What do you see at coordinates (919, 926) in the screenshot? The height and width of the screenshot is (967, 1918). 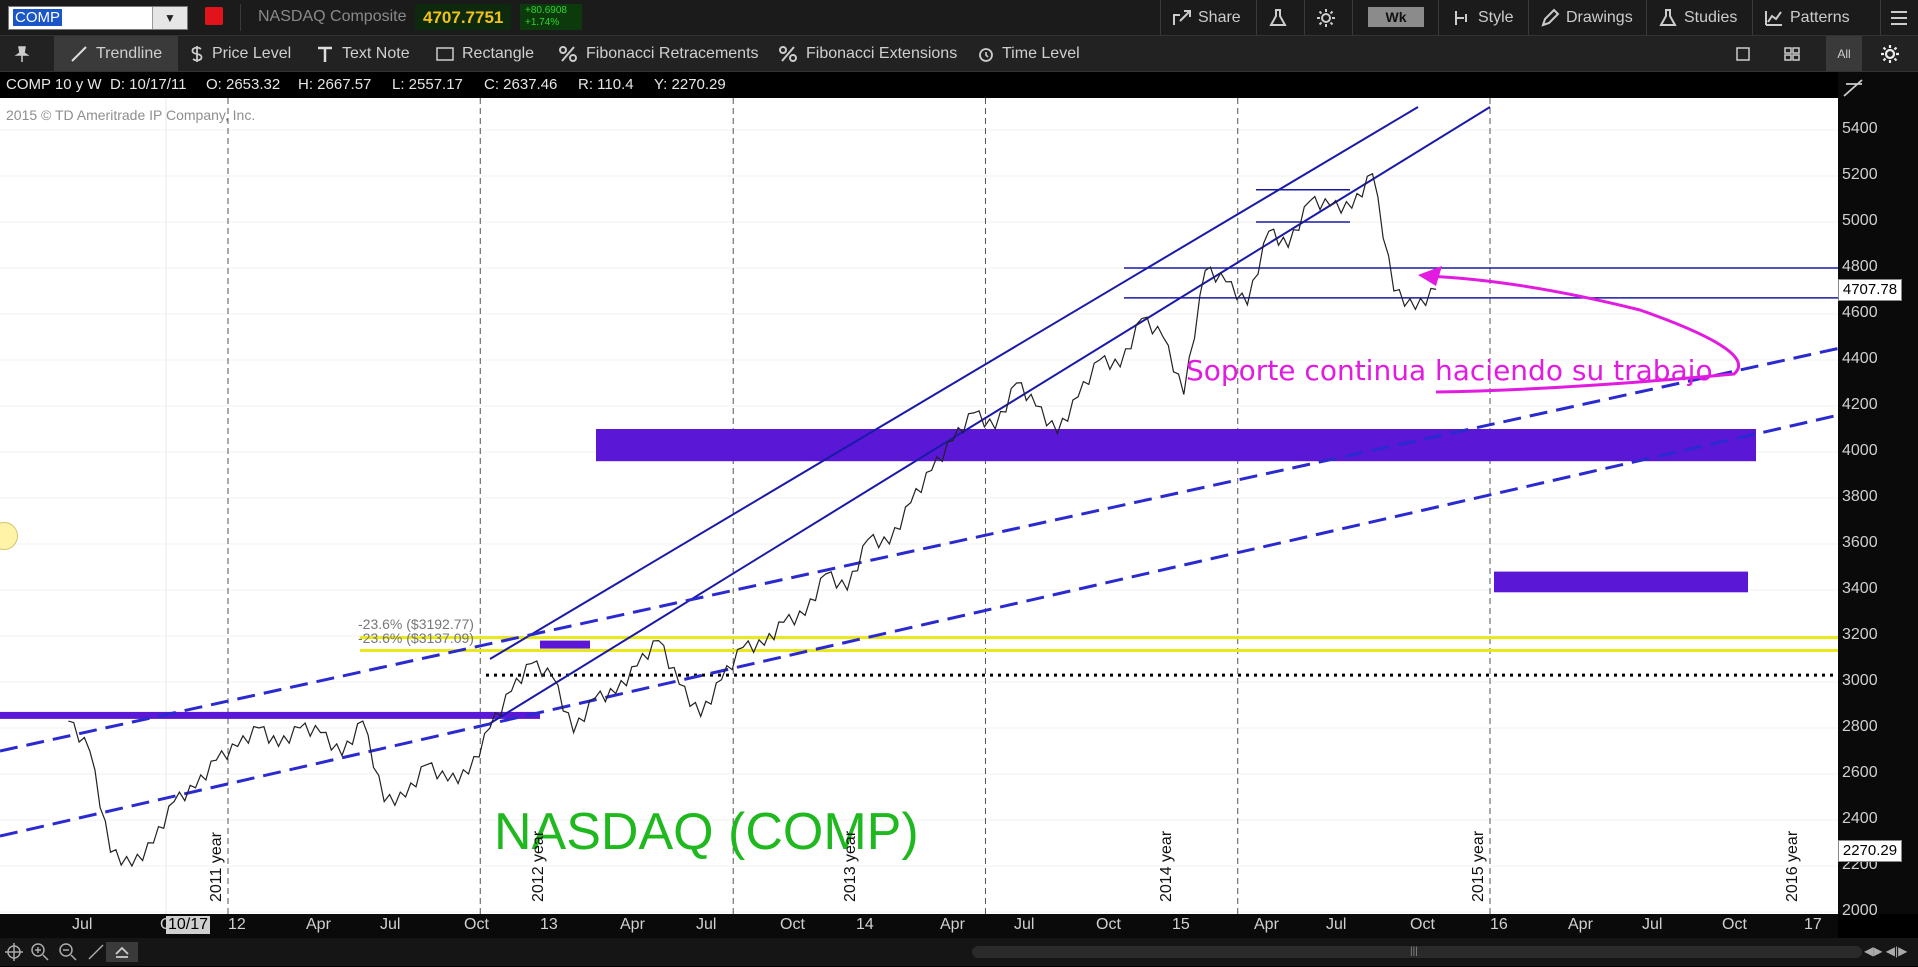 I see `time-axis` at bounding box center [919, 926].